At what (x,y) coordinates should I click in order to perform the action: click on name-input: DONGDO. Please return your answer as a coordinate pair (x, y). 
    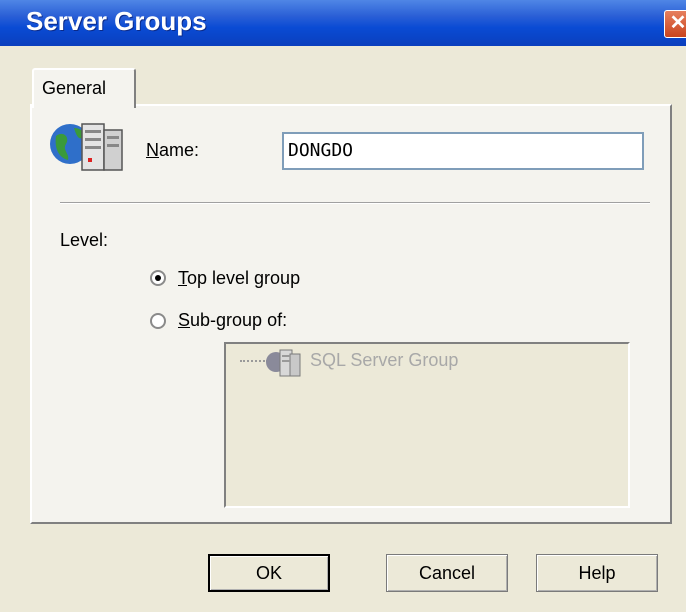
    Looking at the image, I should click on (463, 151).